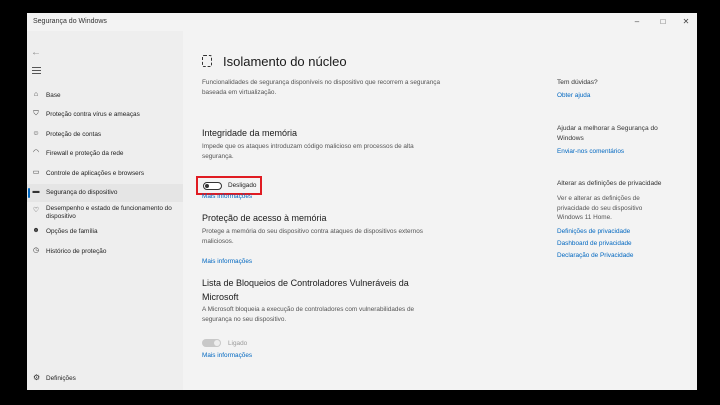 The image size is (720, 405). I want to click on family-icon: ☻, so click(36, 230).